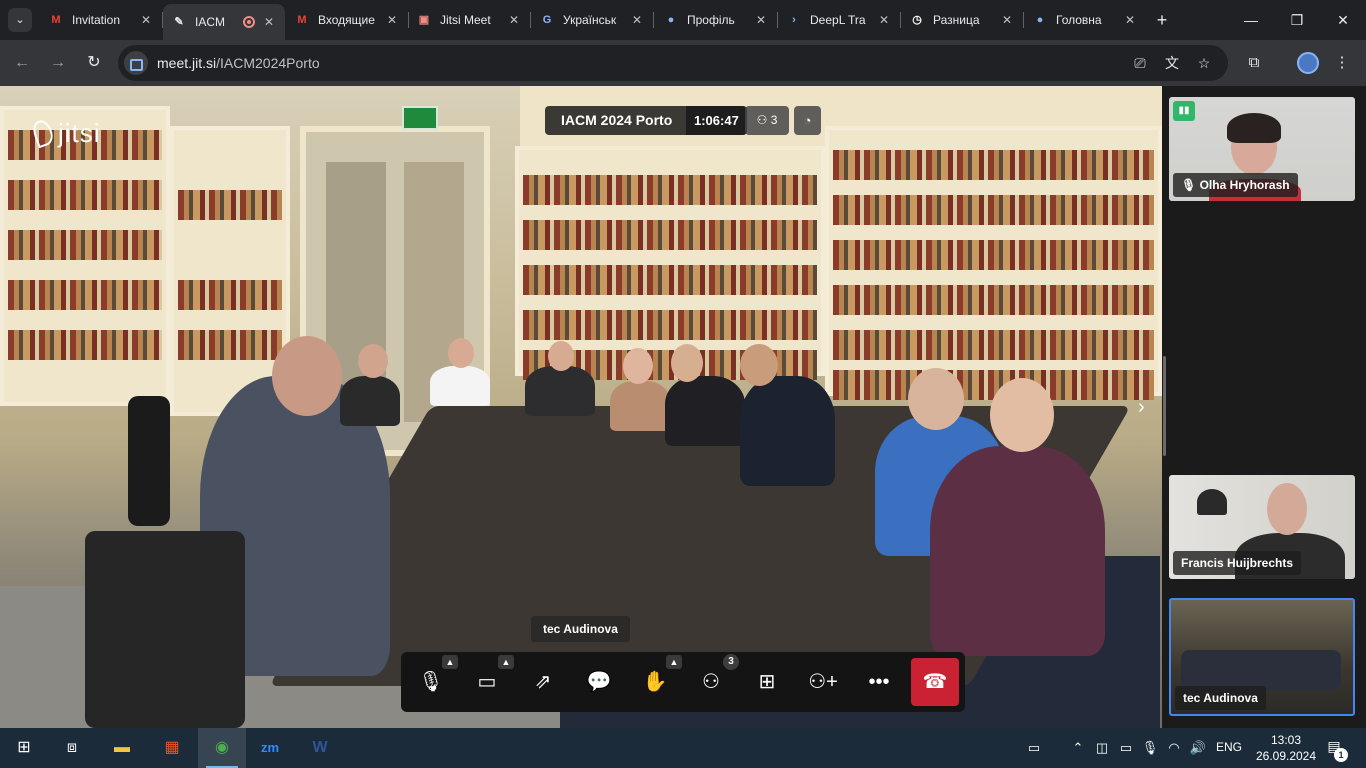 The height and width of the screenshot is (768, 1366). I want to click on more-actions-button: •••, so click(879, 682).